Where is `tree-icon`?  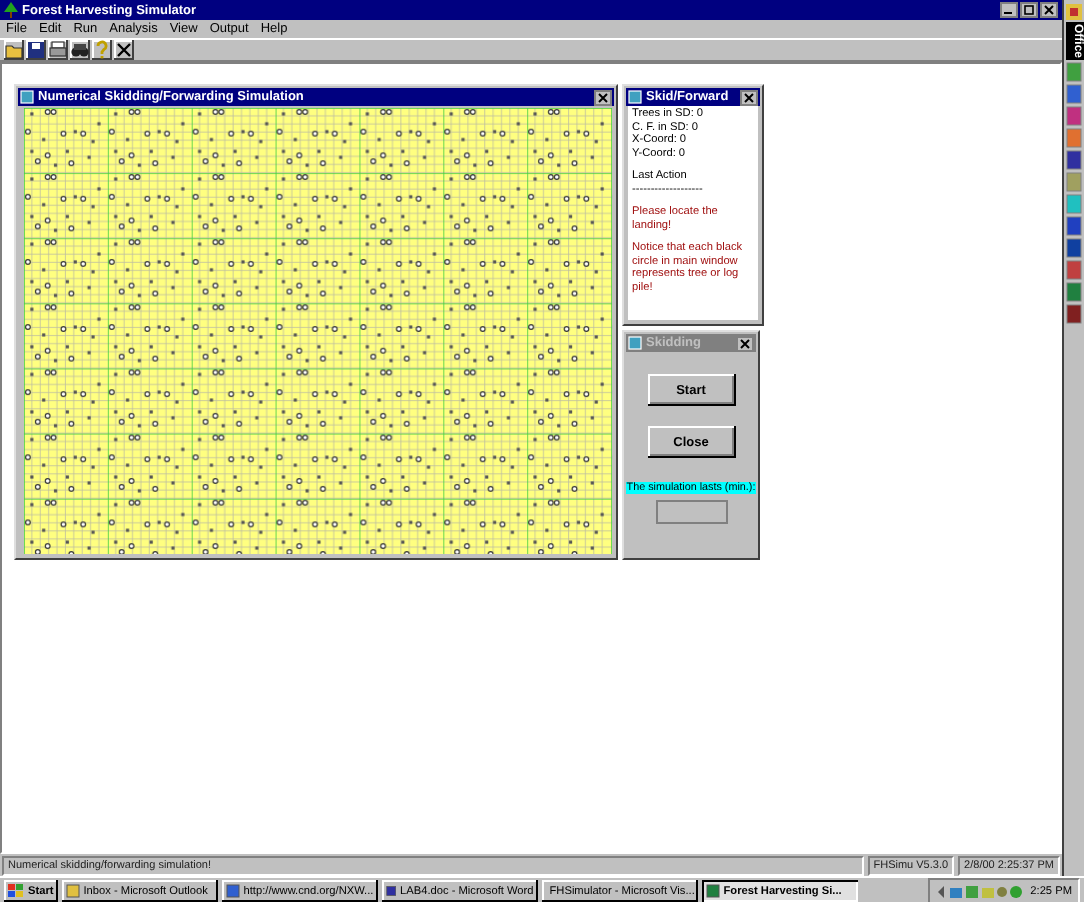 tree-icon is located at coordinates (11, 10).